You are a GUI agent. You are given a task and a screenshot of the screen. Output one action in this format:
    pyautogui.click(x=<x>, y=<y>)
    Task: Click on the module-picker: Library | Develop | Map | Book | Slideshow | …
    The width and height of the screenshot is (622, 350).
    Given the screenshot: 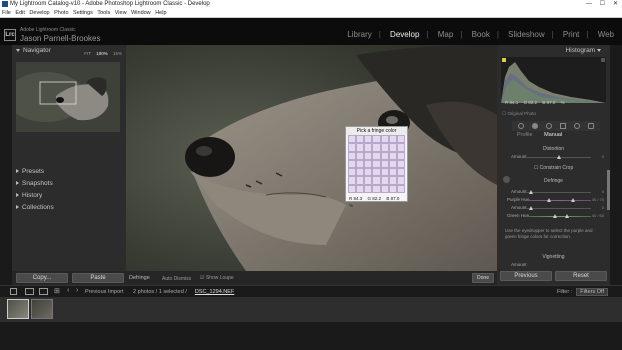 What is the action you would take?
    pyautogui.click(x=480, y=34)
    